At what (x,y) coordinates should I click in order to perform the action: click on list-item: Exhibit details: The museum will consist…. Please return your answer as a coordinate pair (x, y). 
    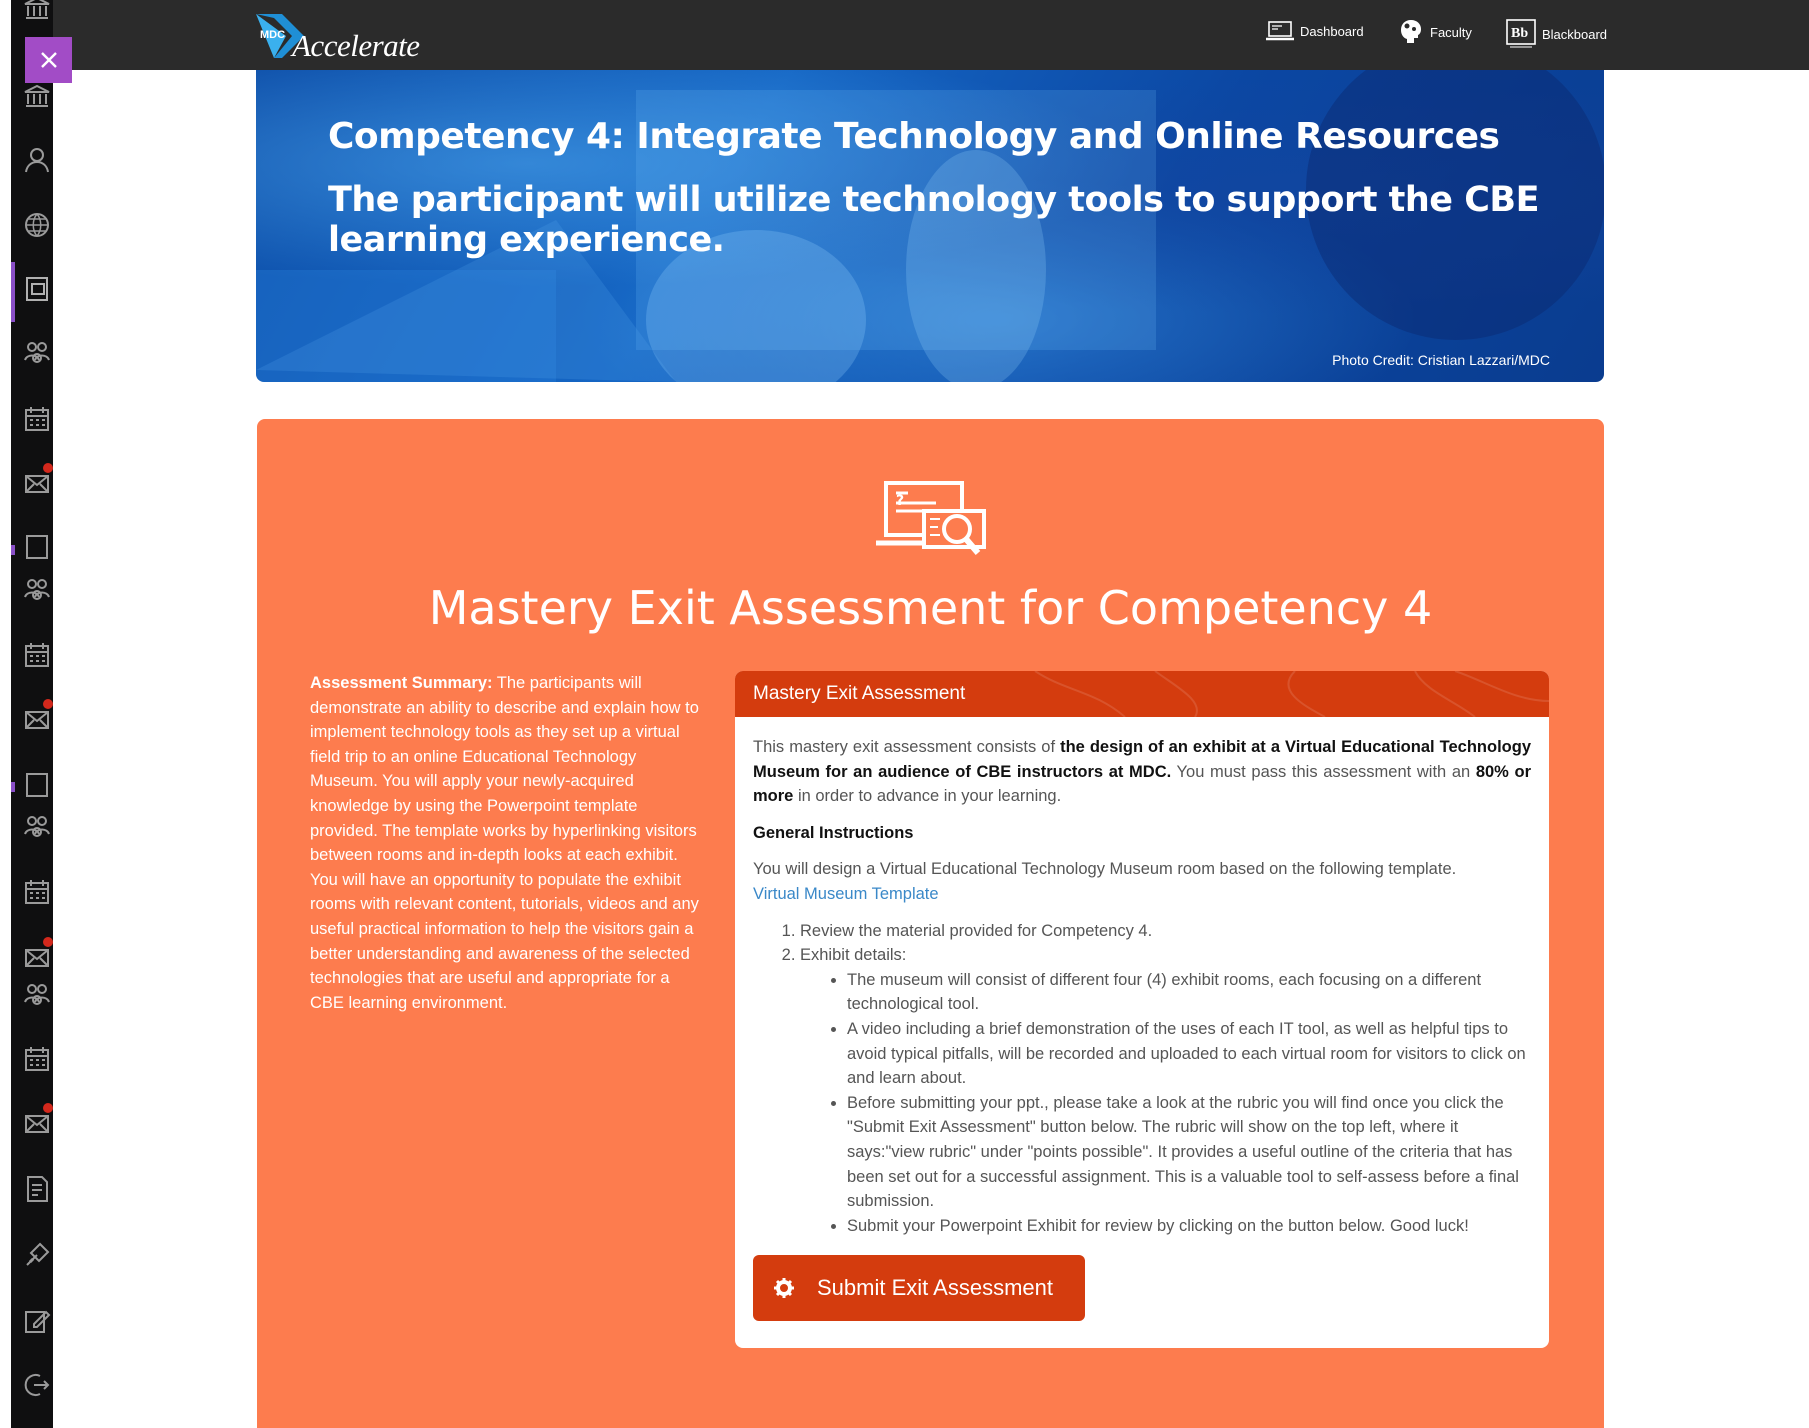
    Looking at the image, I should click on (1165, 1090).